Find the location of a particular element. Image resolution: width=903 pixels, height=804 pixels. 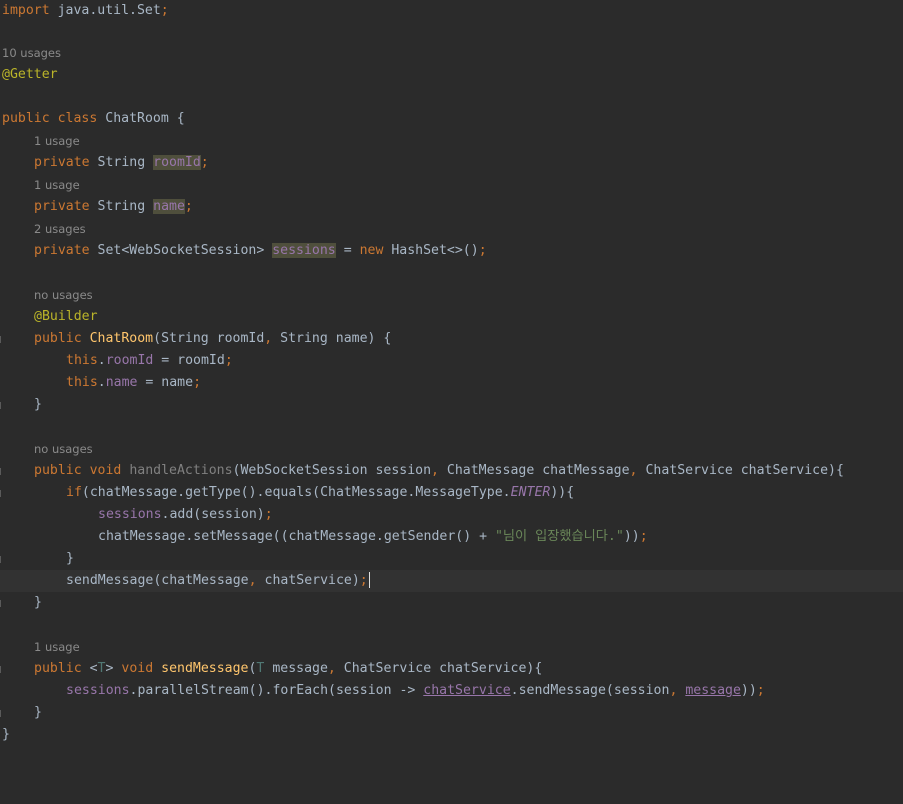

ctor-param-name: String name) { is located at coordinates (336, 338).